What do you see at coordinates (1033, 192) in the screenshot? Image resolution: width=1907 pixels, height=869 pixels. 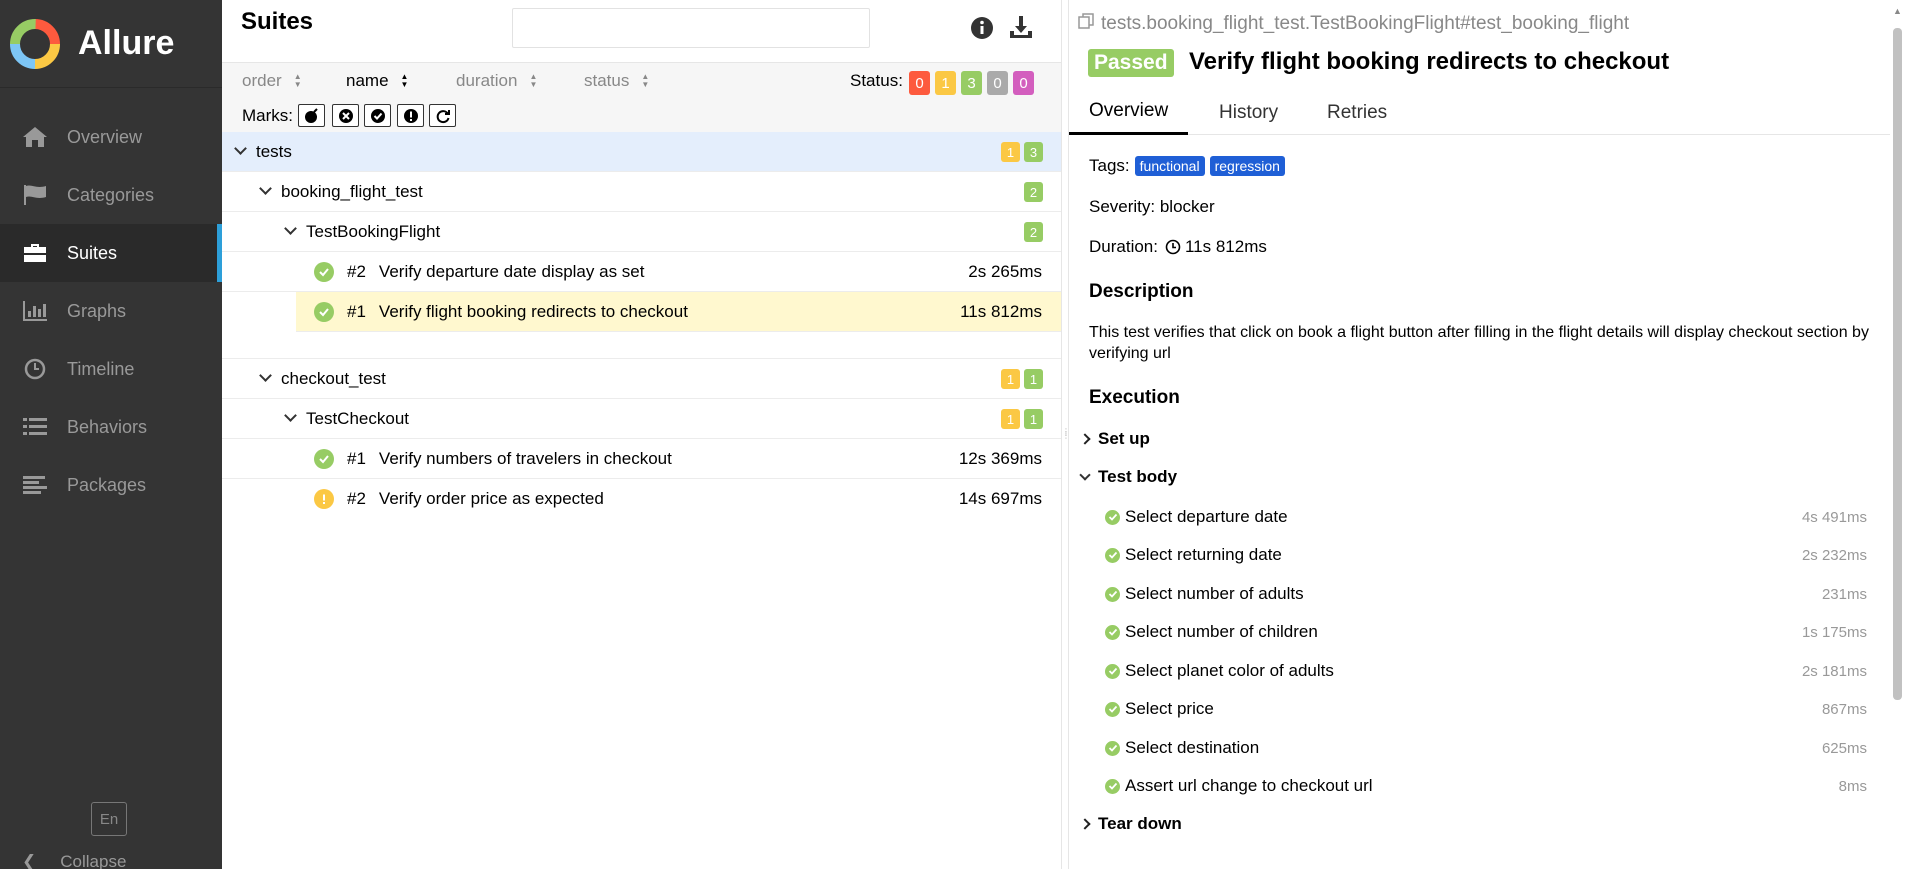 I see `passed-count-badge: 2` at bounding box center [1033, 192].